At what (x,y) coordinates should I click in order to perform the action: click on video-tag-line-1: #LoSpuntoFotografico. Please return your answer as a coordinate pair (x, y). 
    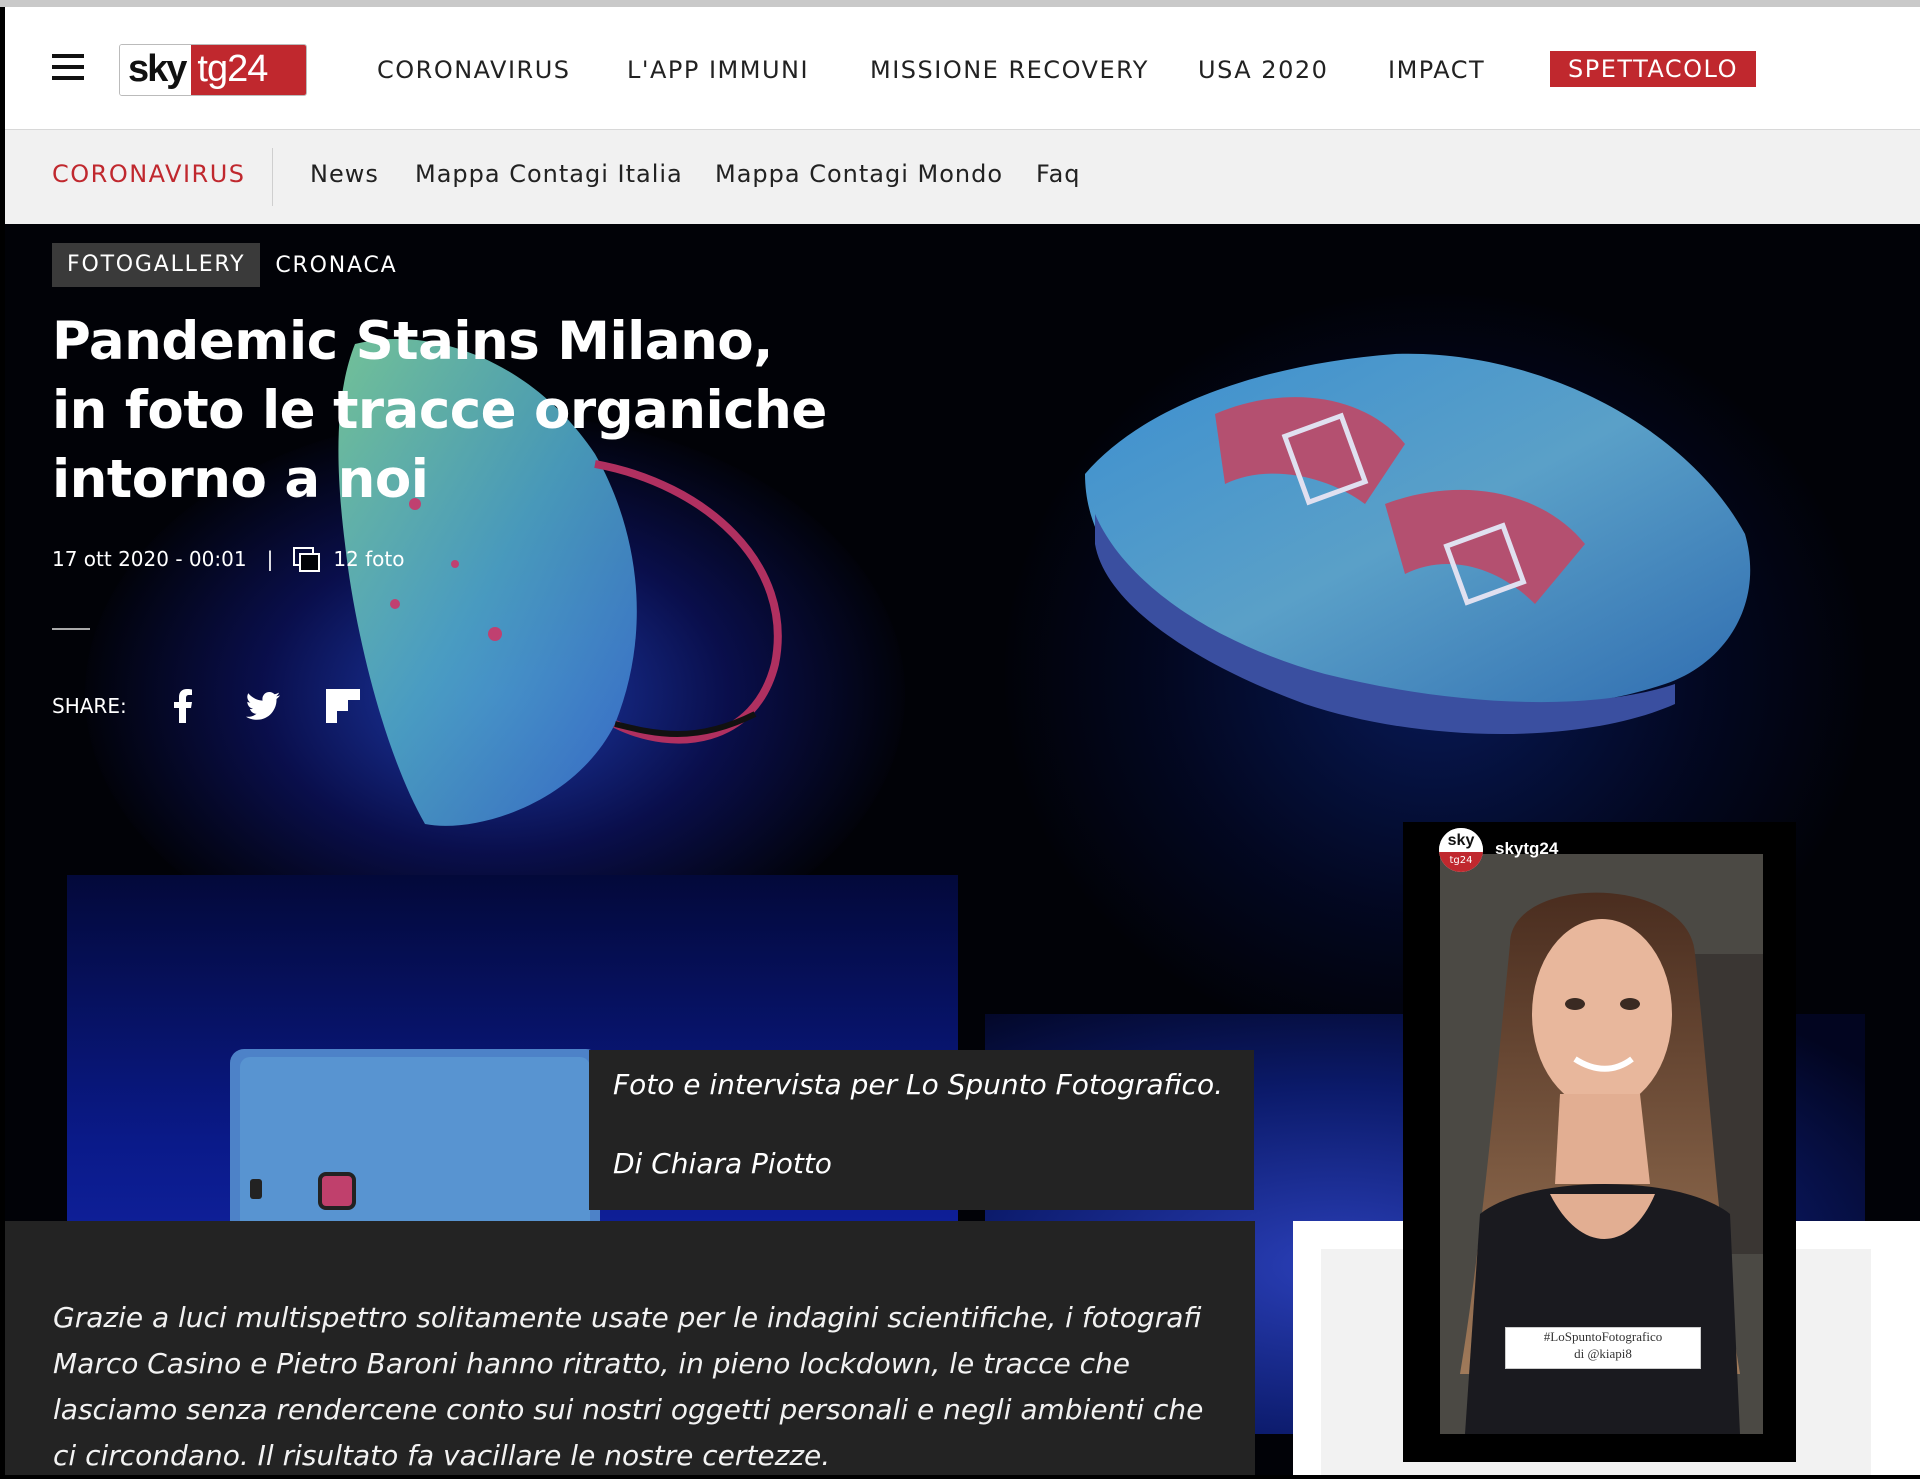
    Looking at the image, I should click on (1603, 1336).